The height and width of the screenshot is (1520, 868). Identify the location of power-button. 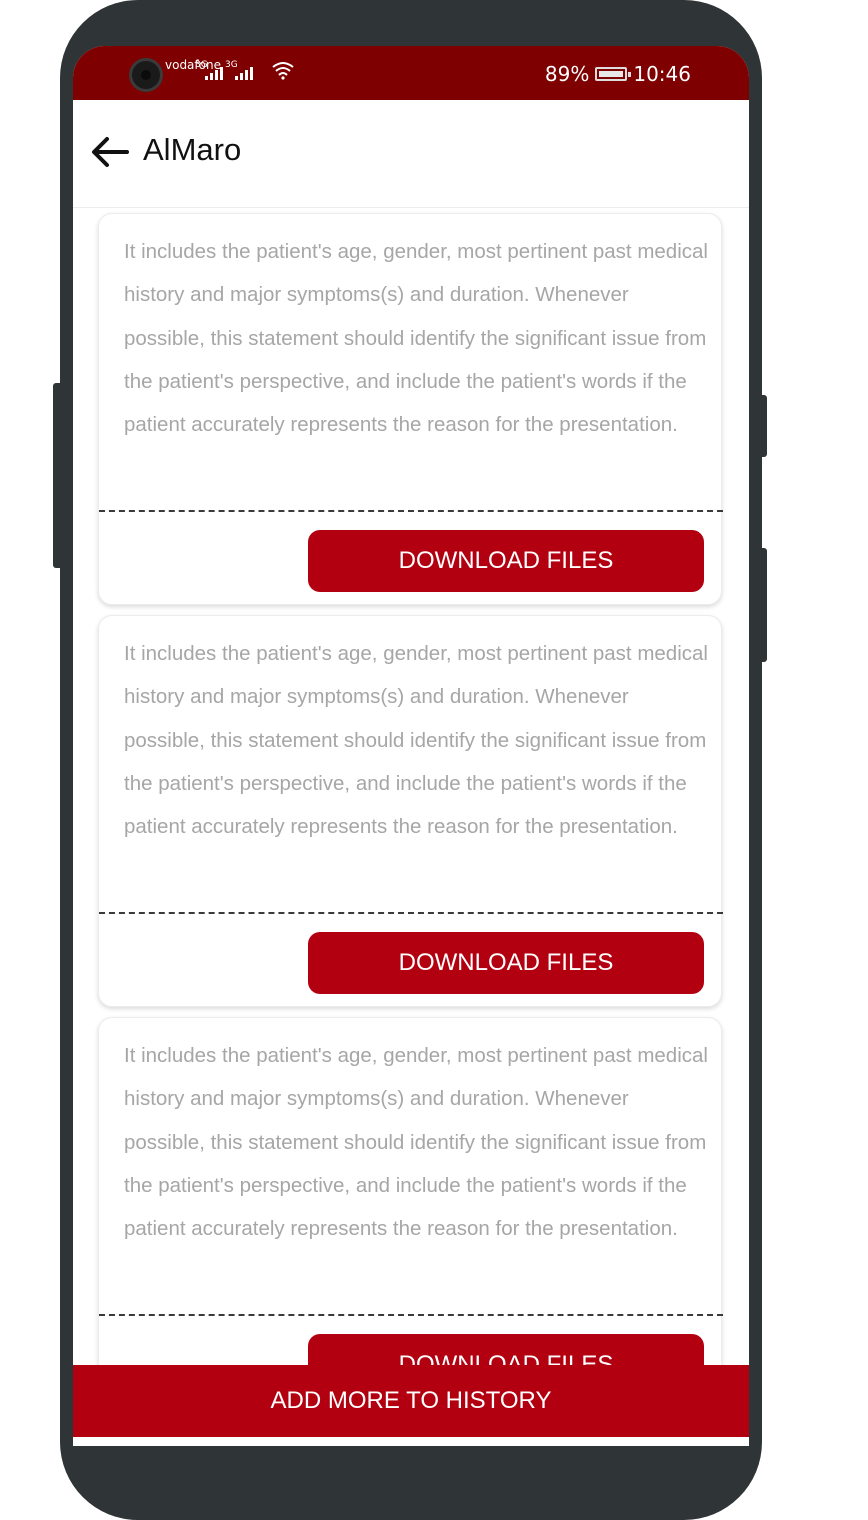
(762, 605).